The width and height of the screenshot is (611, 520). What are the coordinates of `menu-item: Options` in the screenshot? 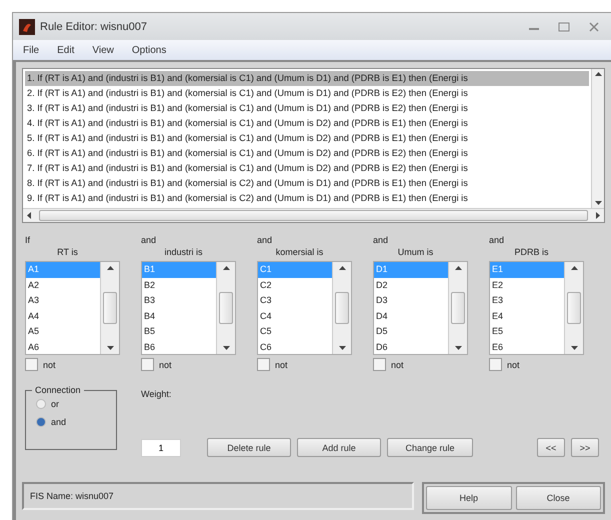 It's located at (149, 50).